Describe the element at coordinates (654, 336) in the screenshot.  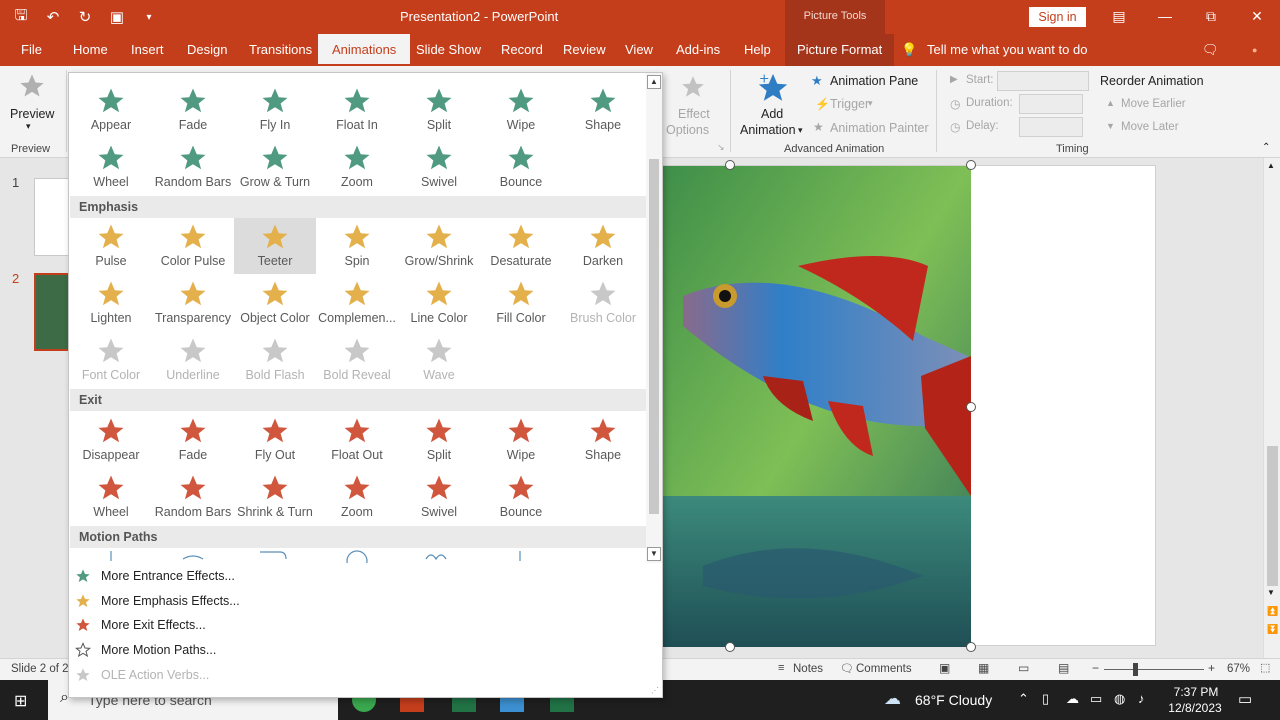
I see `gallery-scroll-thumb` at that location.